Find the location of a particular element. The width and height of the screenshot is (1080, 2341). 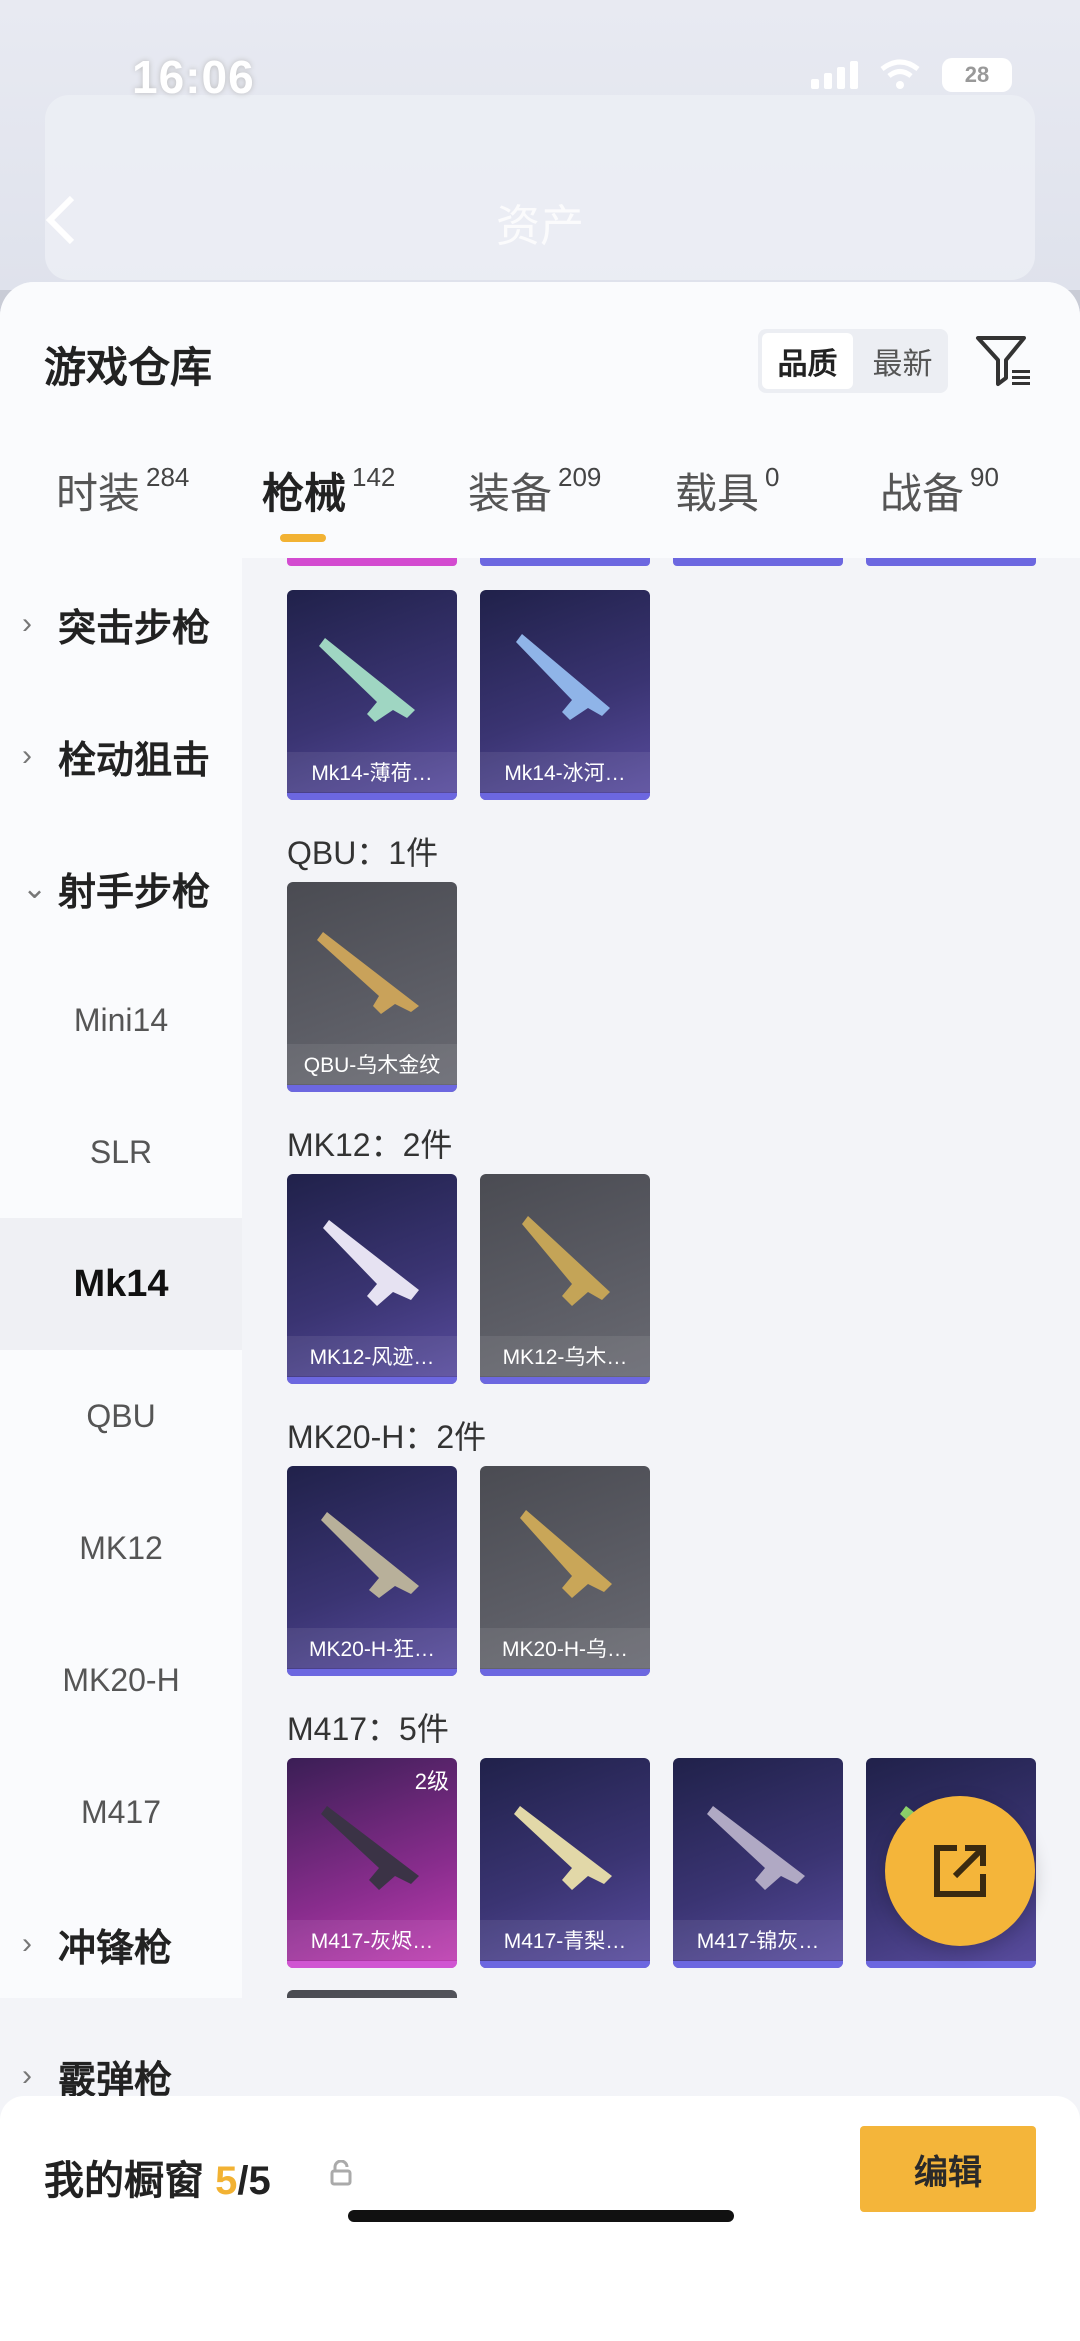

home-indicator is located at coordinates (541, 2216).